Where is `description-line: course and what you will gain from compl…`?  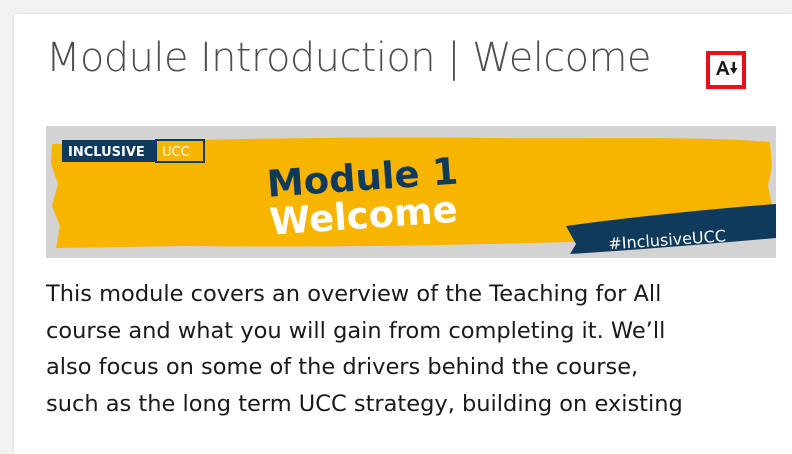 description-line: course and what you will gain from compl… is located at coordinates (356, 330).